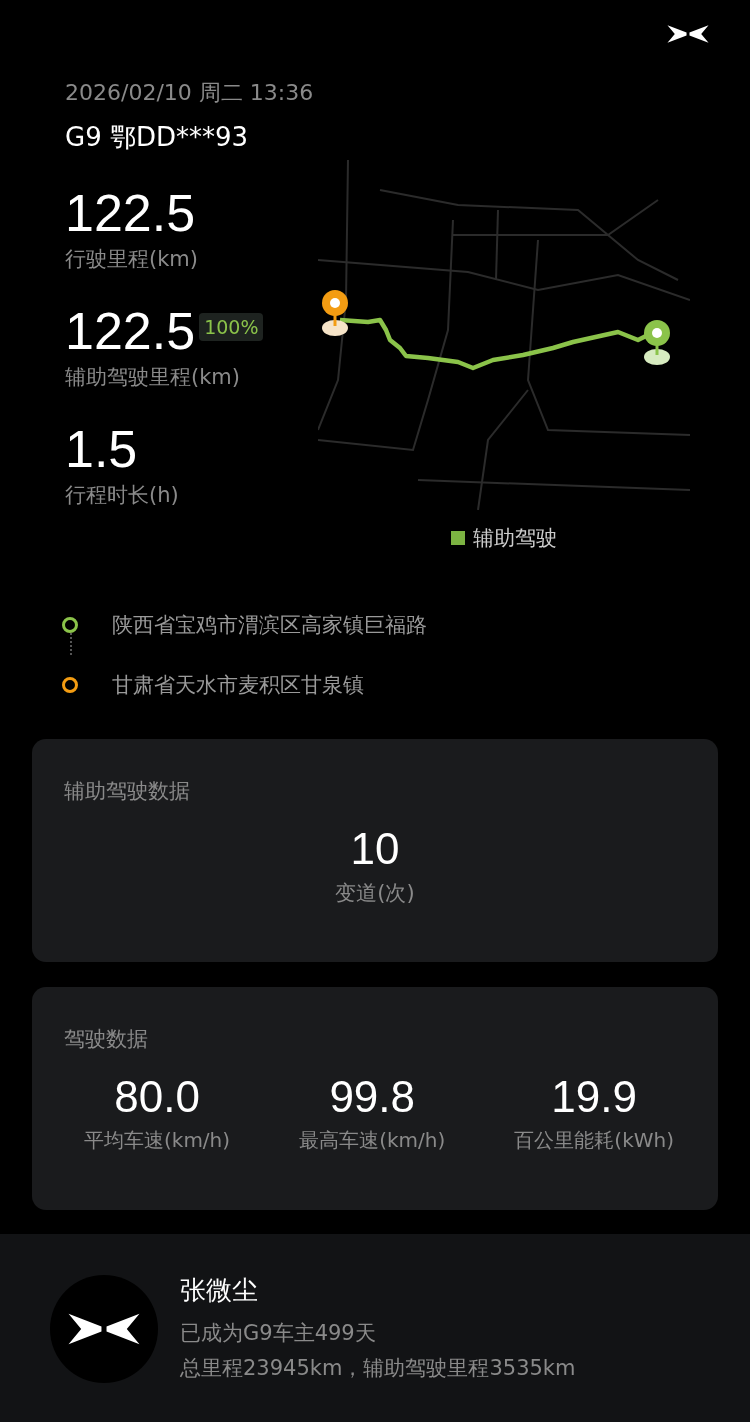 The width and height of the screenshot is (750, 1422). I want to click on stat-label: 行驶里程(km), so click(132, 259).